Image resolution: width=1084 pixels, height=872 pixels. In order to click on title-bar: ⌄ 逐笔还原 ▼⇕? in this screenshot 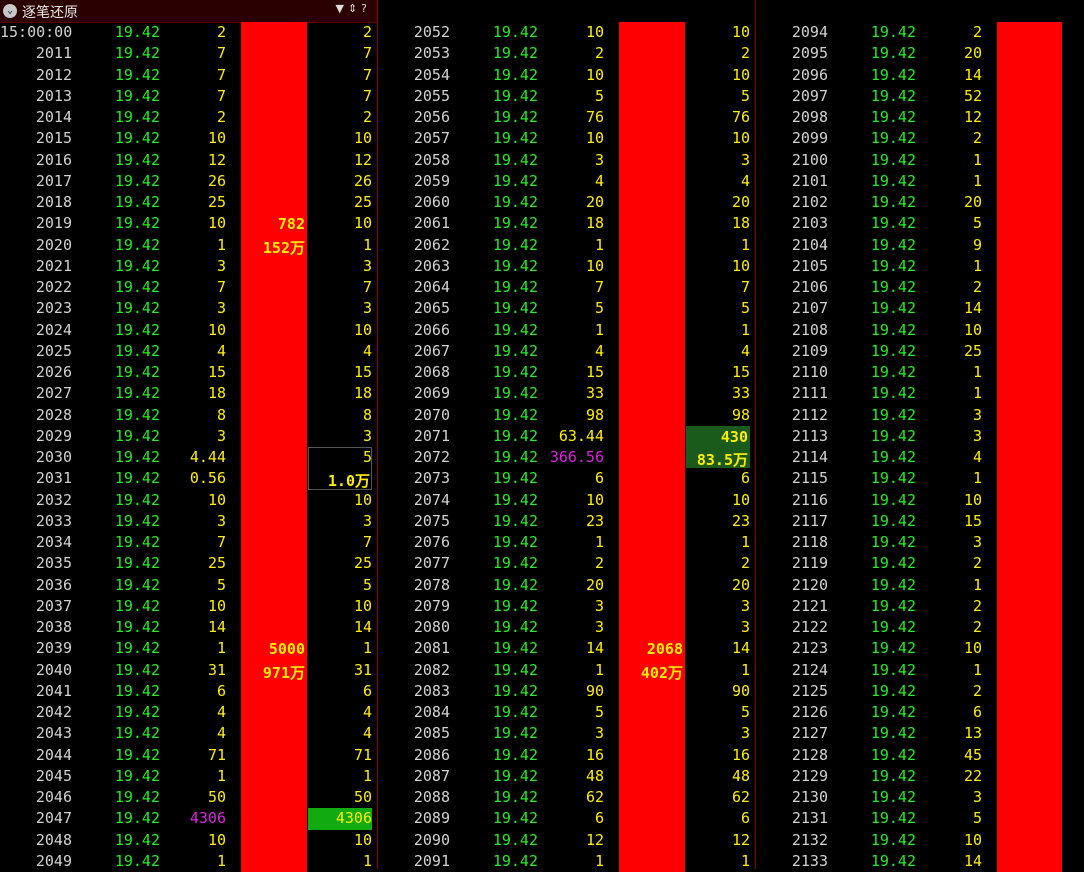, I will do `click(542, 11)`.